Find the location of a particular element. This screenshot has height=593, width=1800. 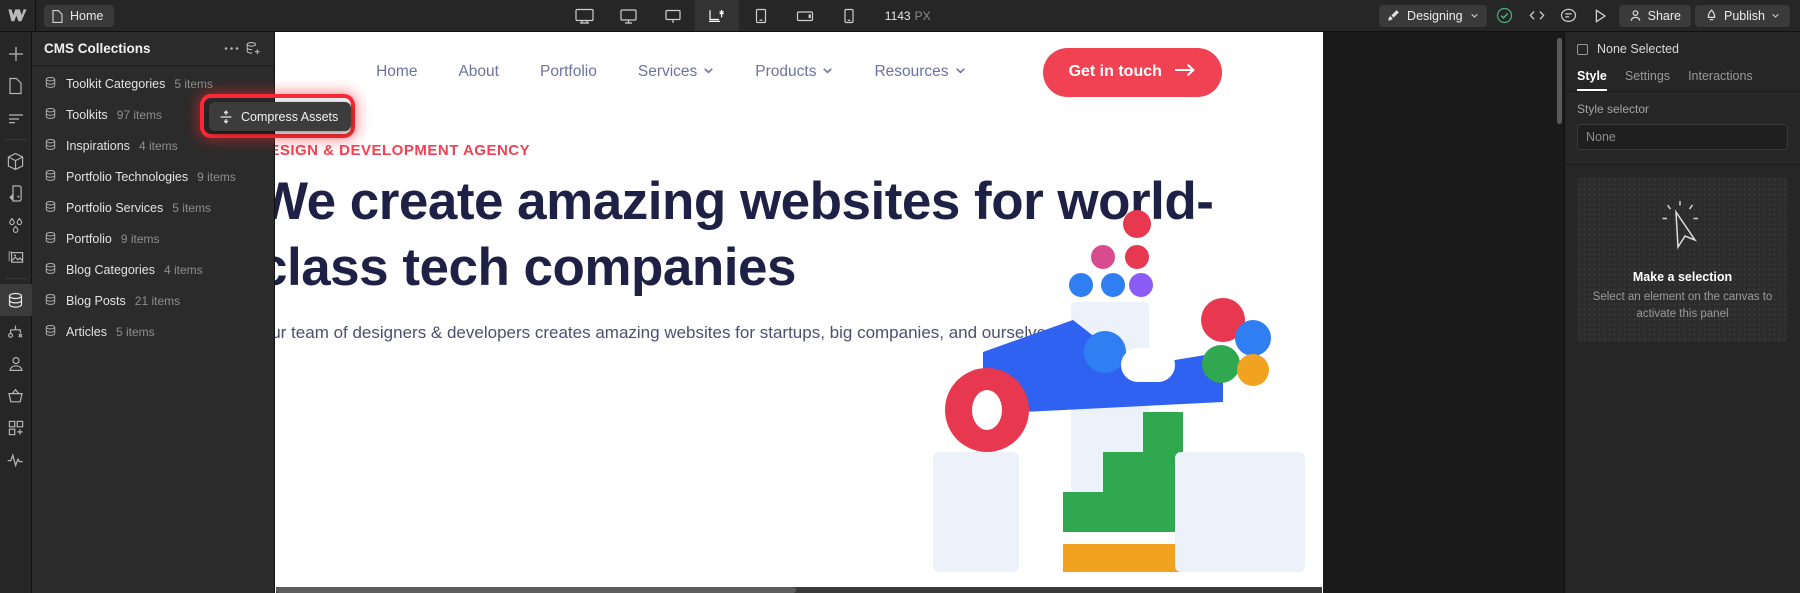

page-tab-label: Home is located at coordinates (87, 16).